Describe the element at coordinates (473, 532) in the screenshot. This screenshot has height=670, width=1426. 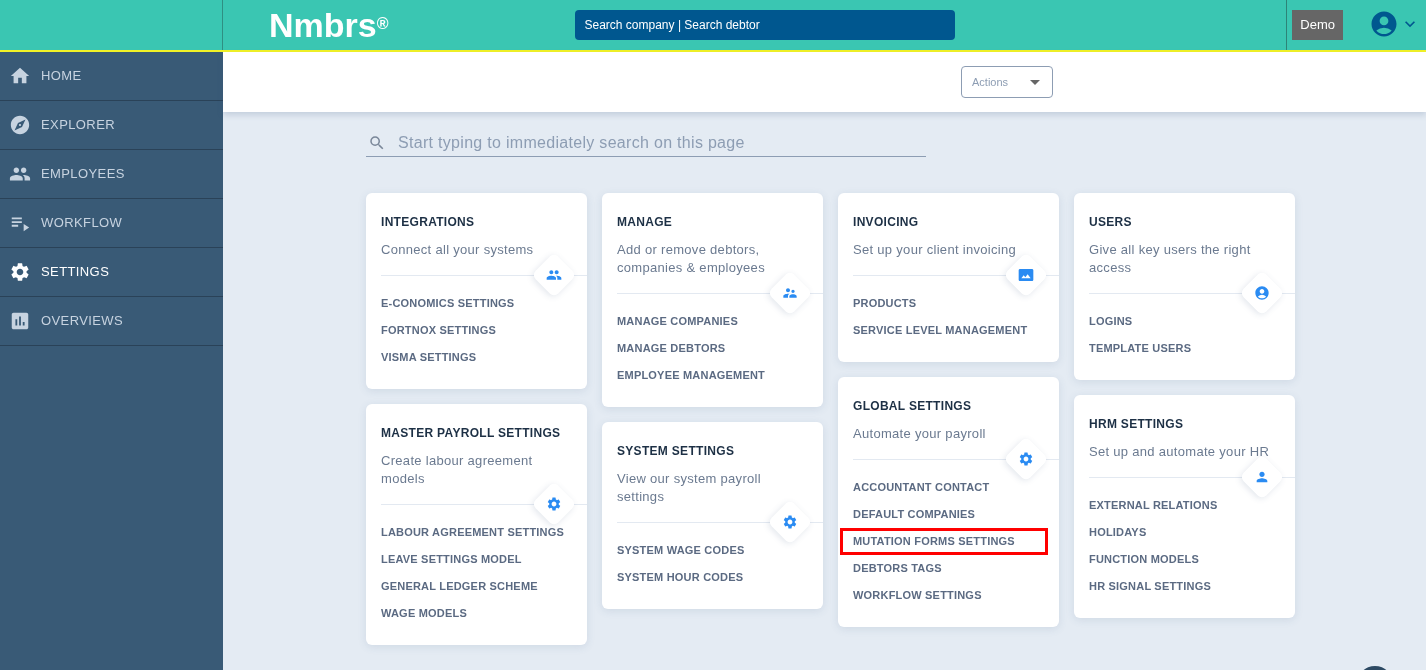
I see `settings-link: LABOUR AGREEMENT SETTINGS` at that location.